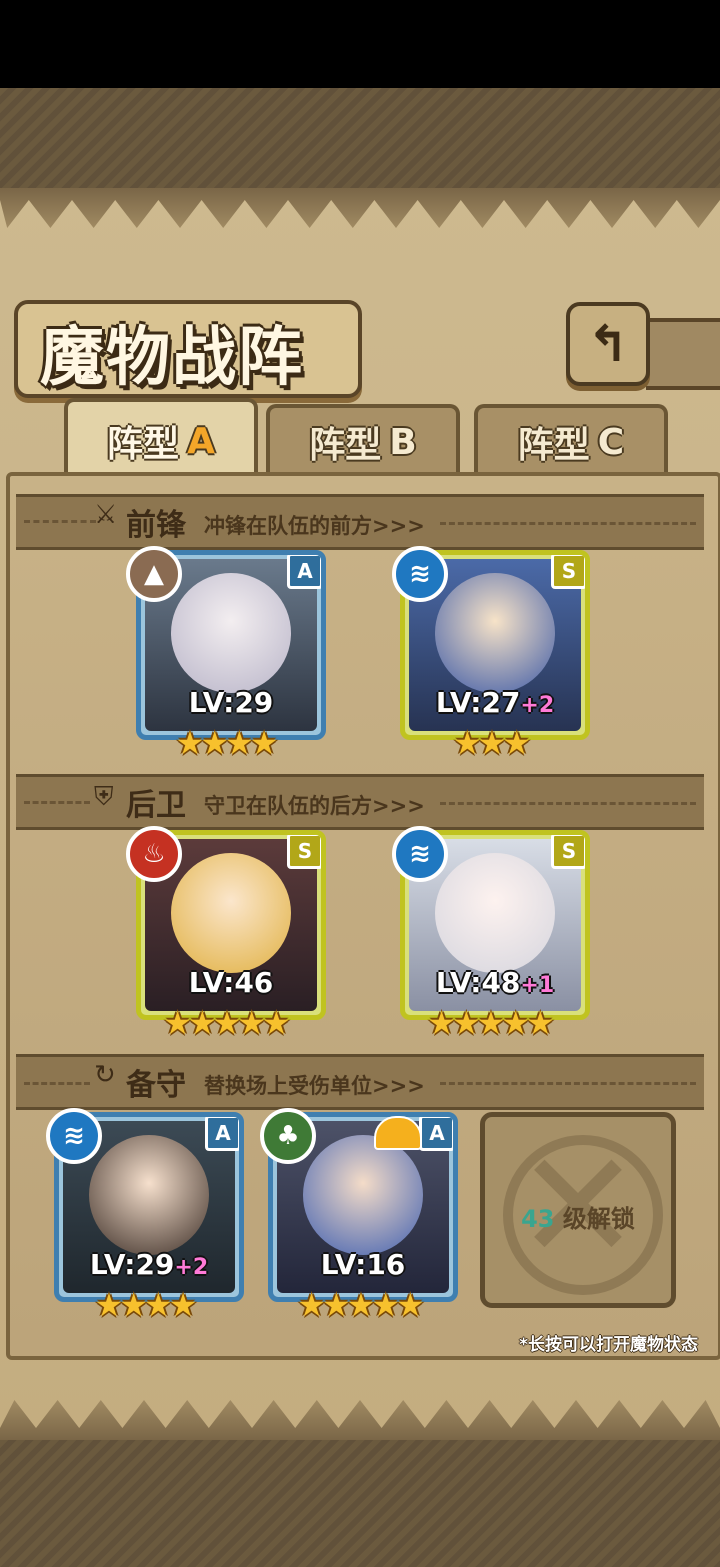 Image resolution: width=720 pixels, height=1567 pixels. I want to click on level-label: LV:29+2, so click(149, 1264).